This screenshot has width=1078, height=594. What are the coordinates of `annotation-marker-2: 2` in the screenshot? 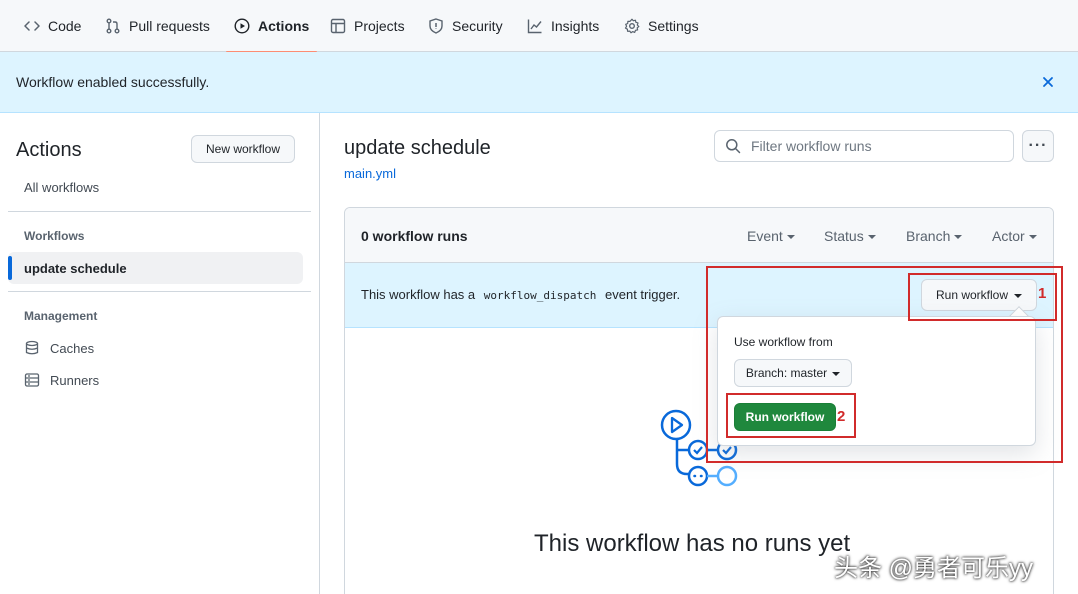 It's located at (841, 416).